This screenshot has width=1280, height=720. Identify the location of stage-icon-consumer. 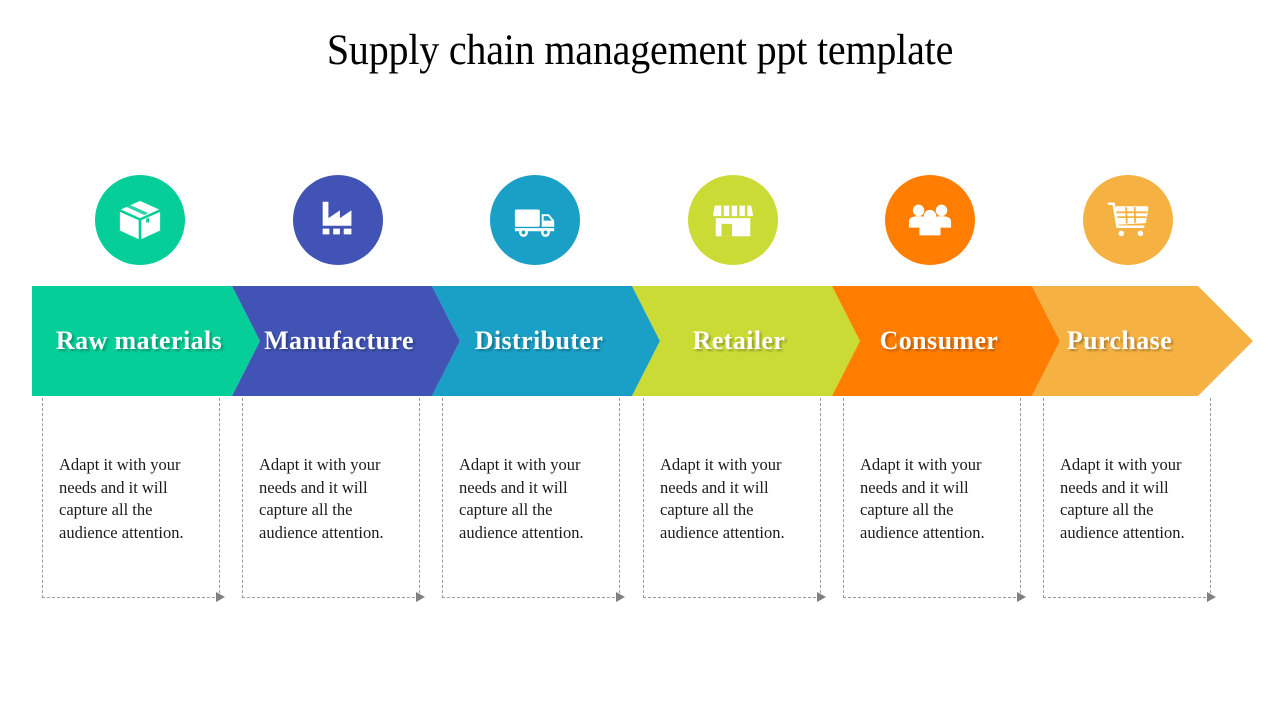
(930, 220).